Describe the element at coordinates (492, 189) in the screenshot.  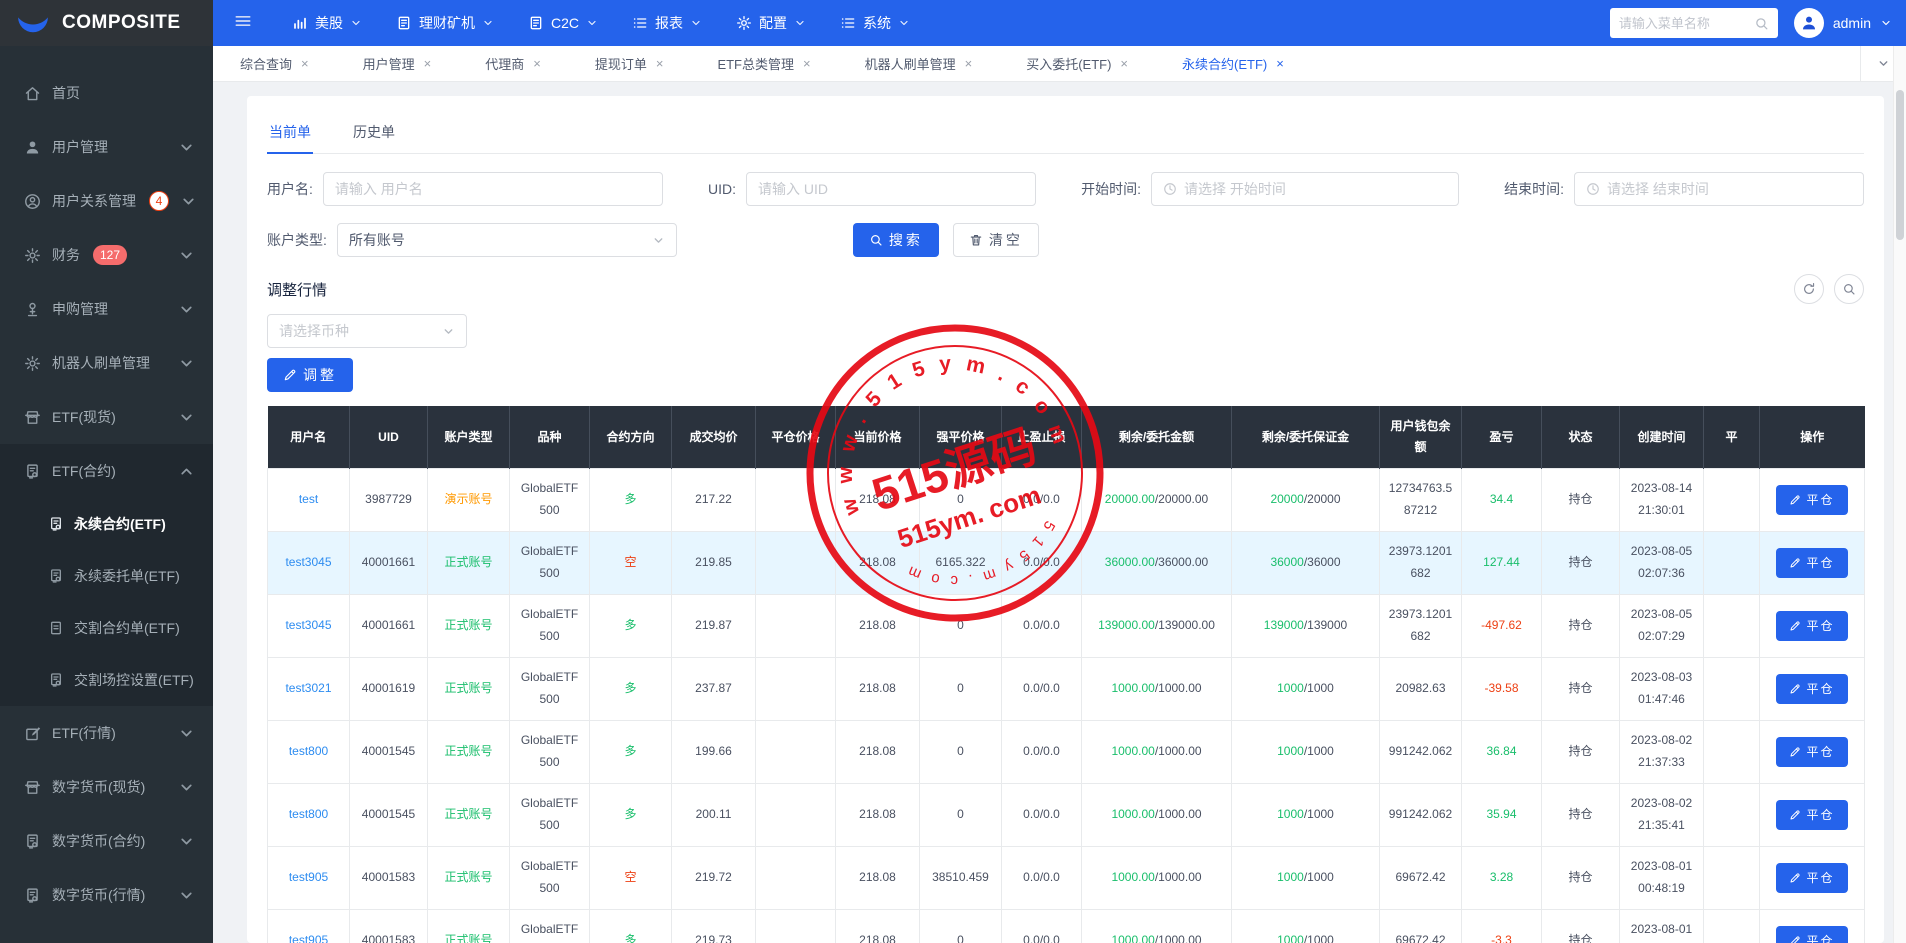
I see `username-input` at that location.